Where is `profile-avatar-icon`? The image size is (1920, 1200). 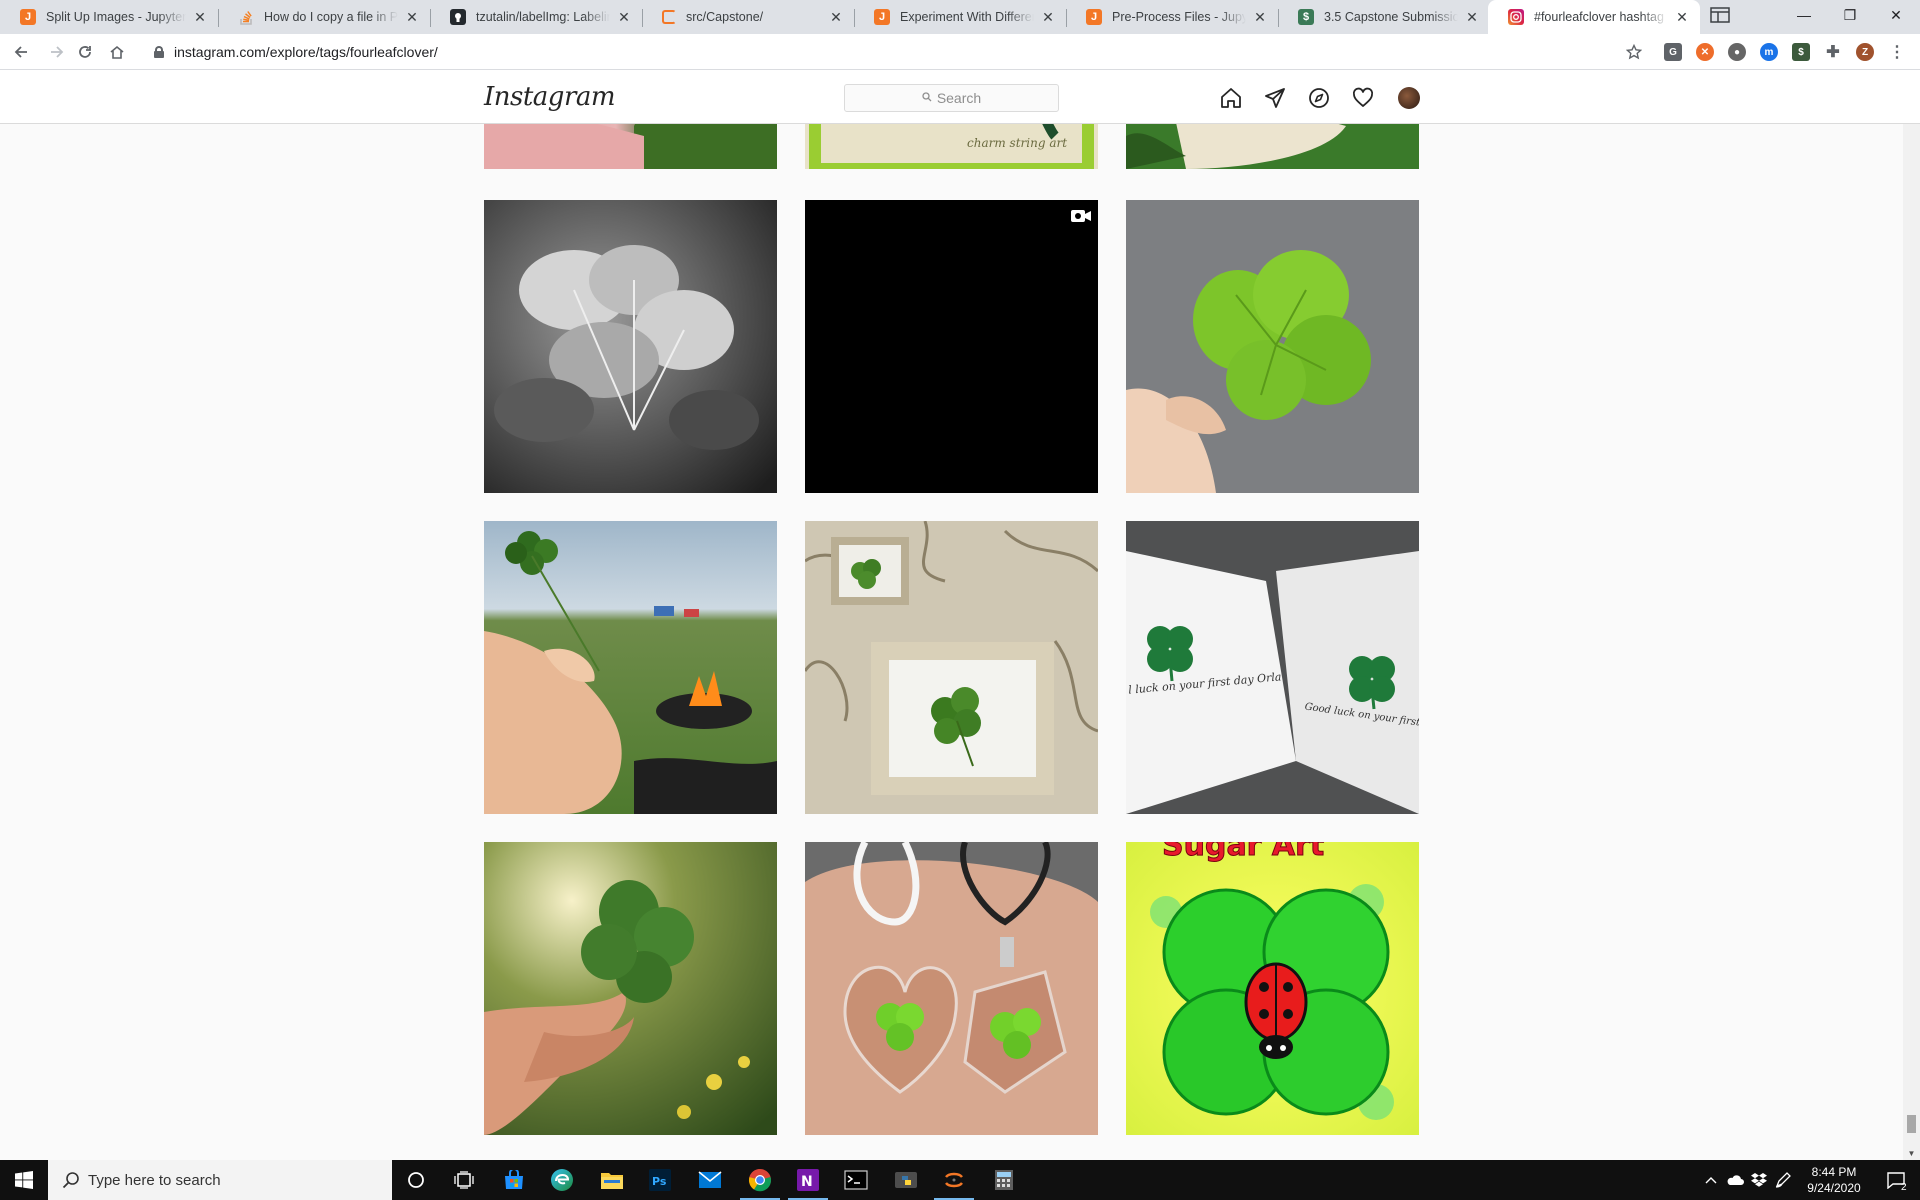 profile-avatar-icon is located at coordinates (1409, 98).